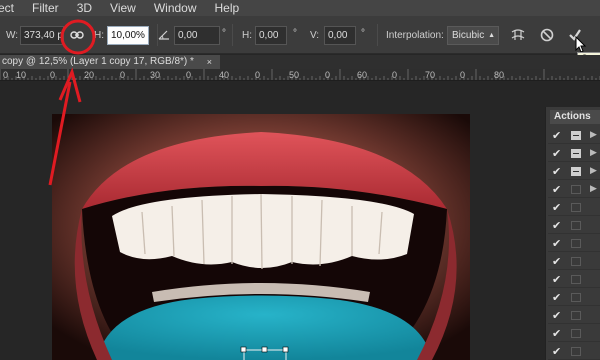 Image resolution: width=600 pixels, height=360 pixels. I want to click on menu-help: Help, so click(227, 8).